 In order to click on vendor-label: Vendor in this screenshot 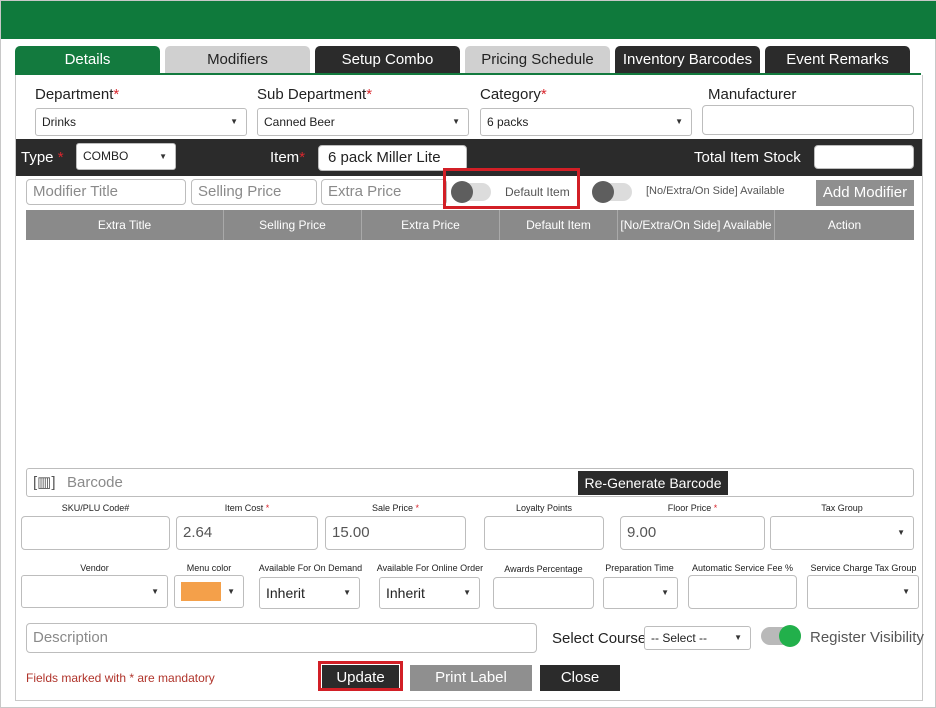, I will do `click(94, 568)`.